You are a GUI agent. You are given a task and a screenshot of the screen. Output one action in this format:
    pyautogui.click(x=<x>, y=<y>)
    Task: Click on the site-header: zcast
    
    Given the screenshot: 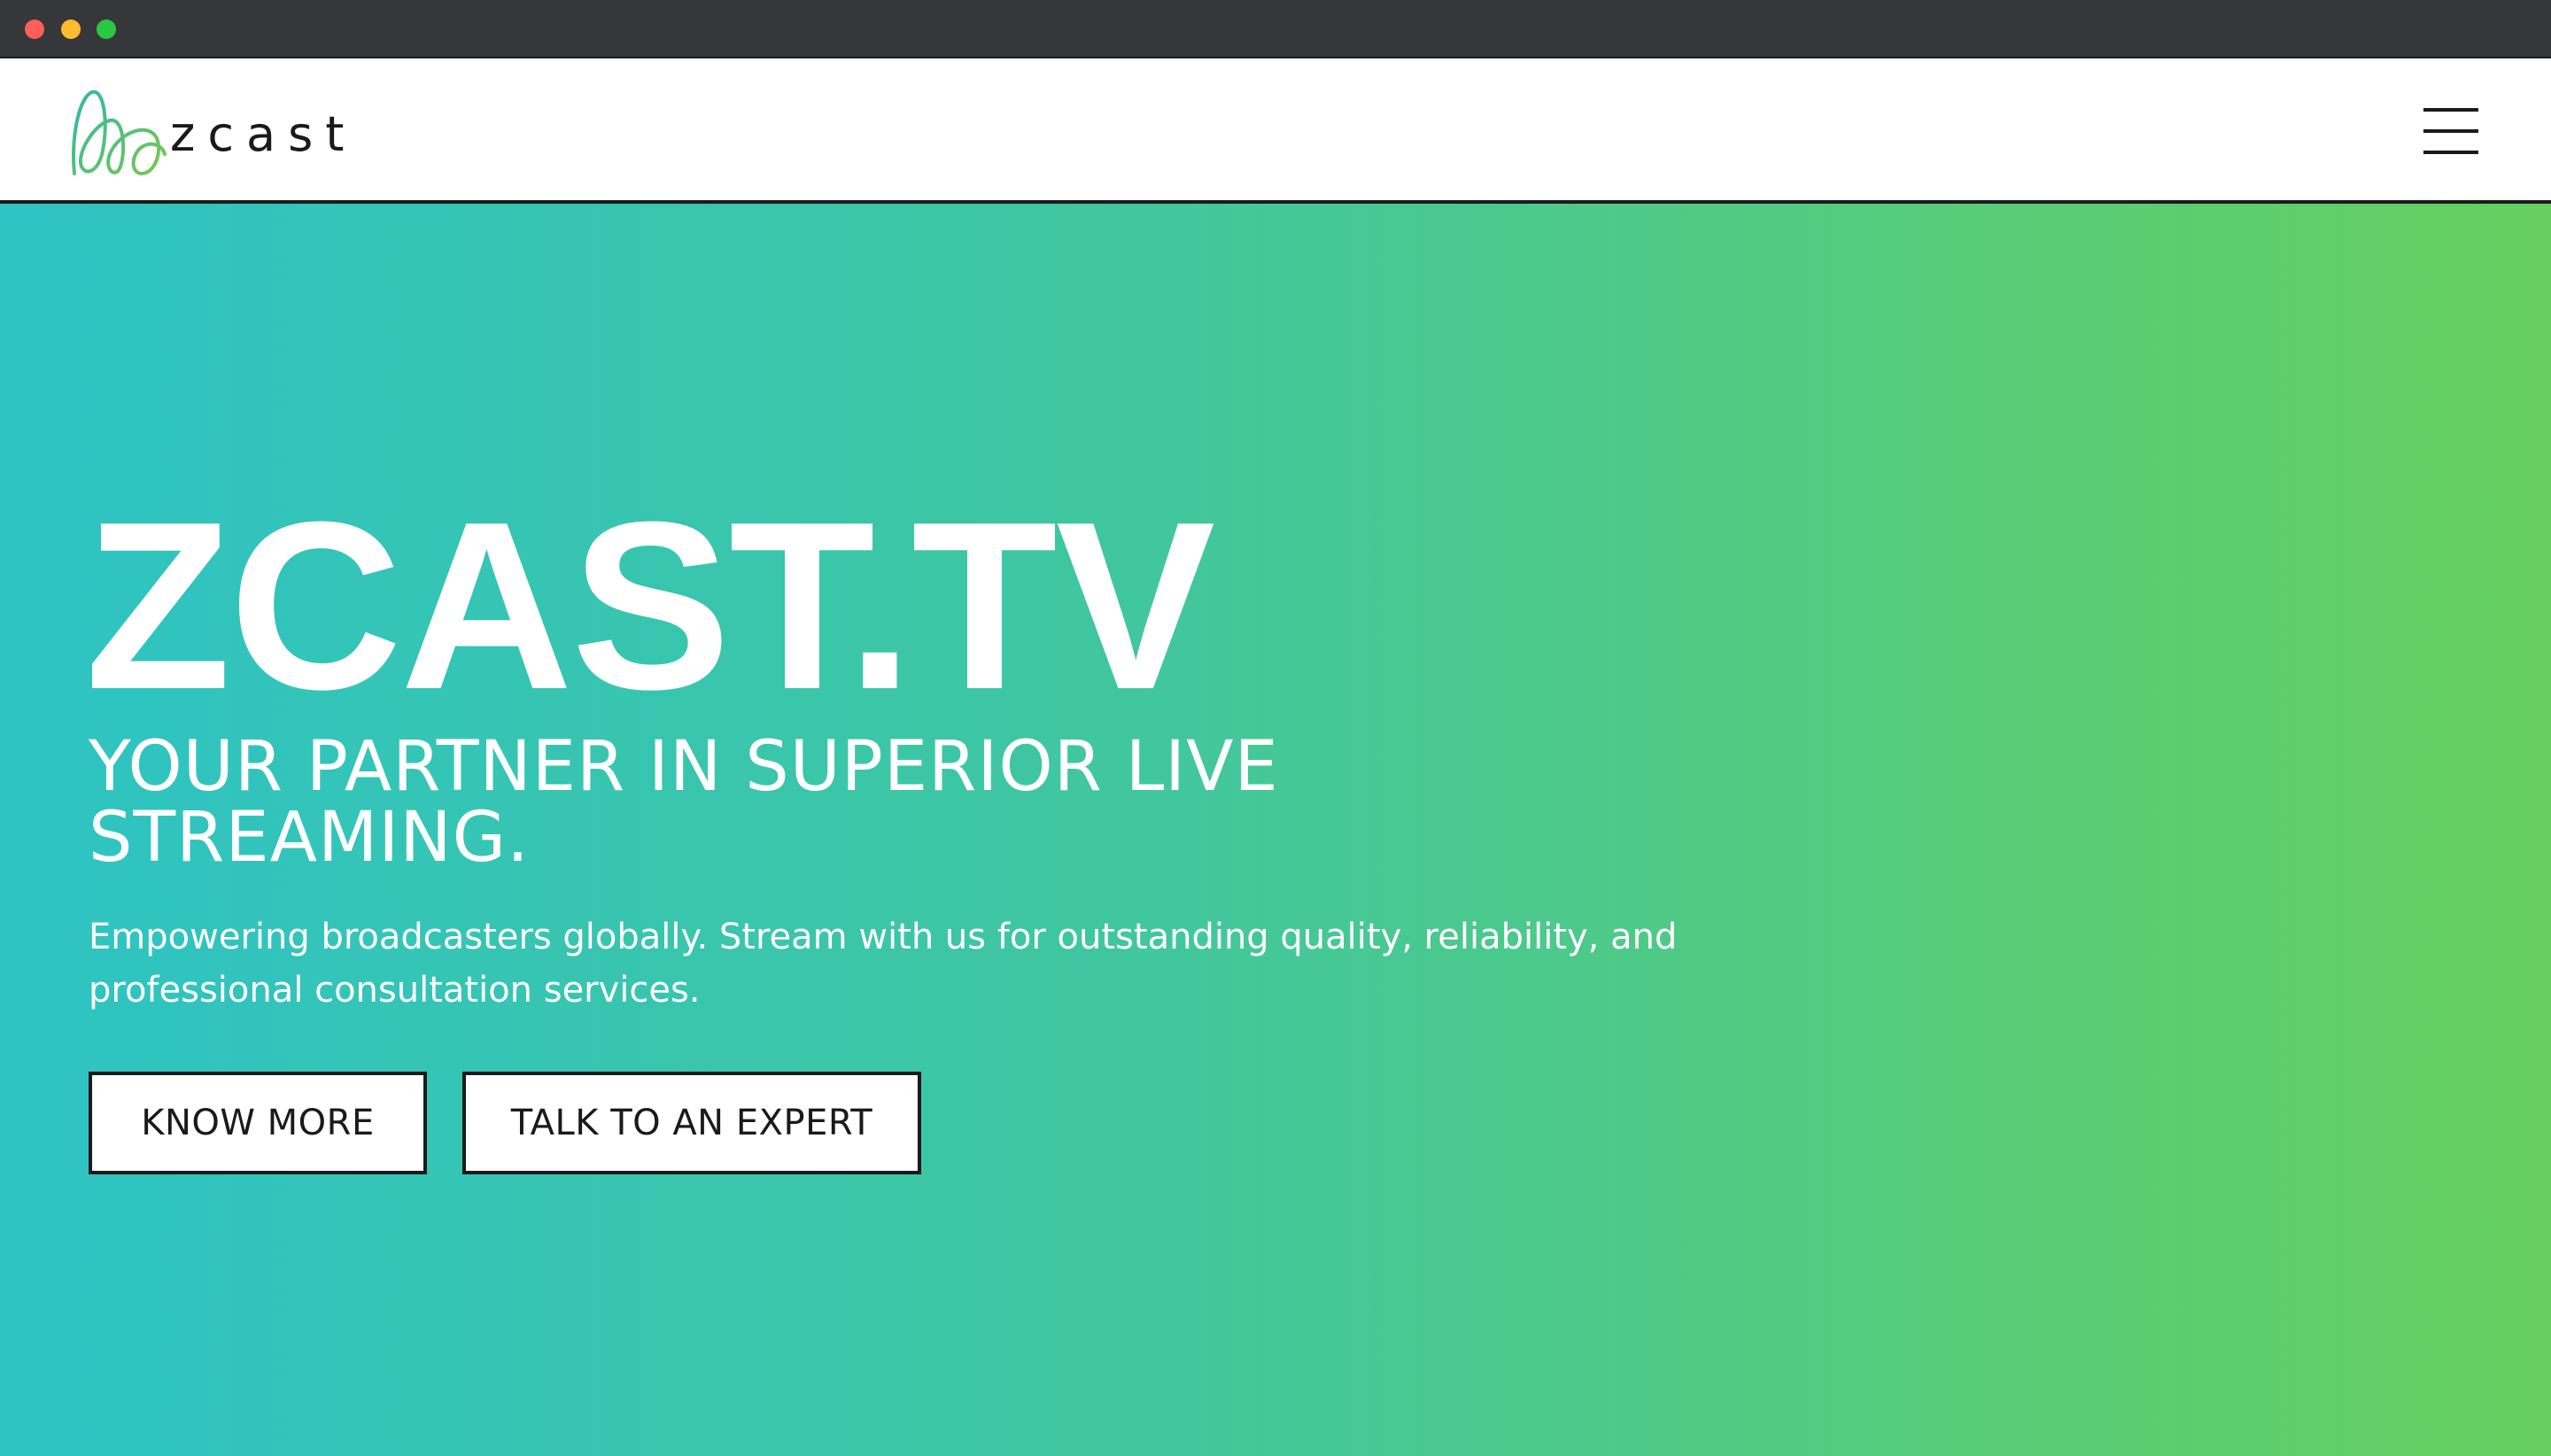 What is the action you would take?
    pyautogui.click(x=1275, y=131)
    